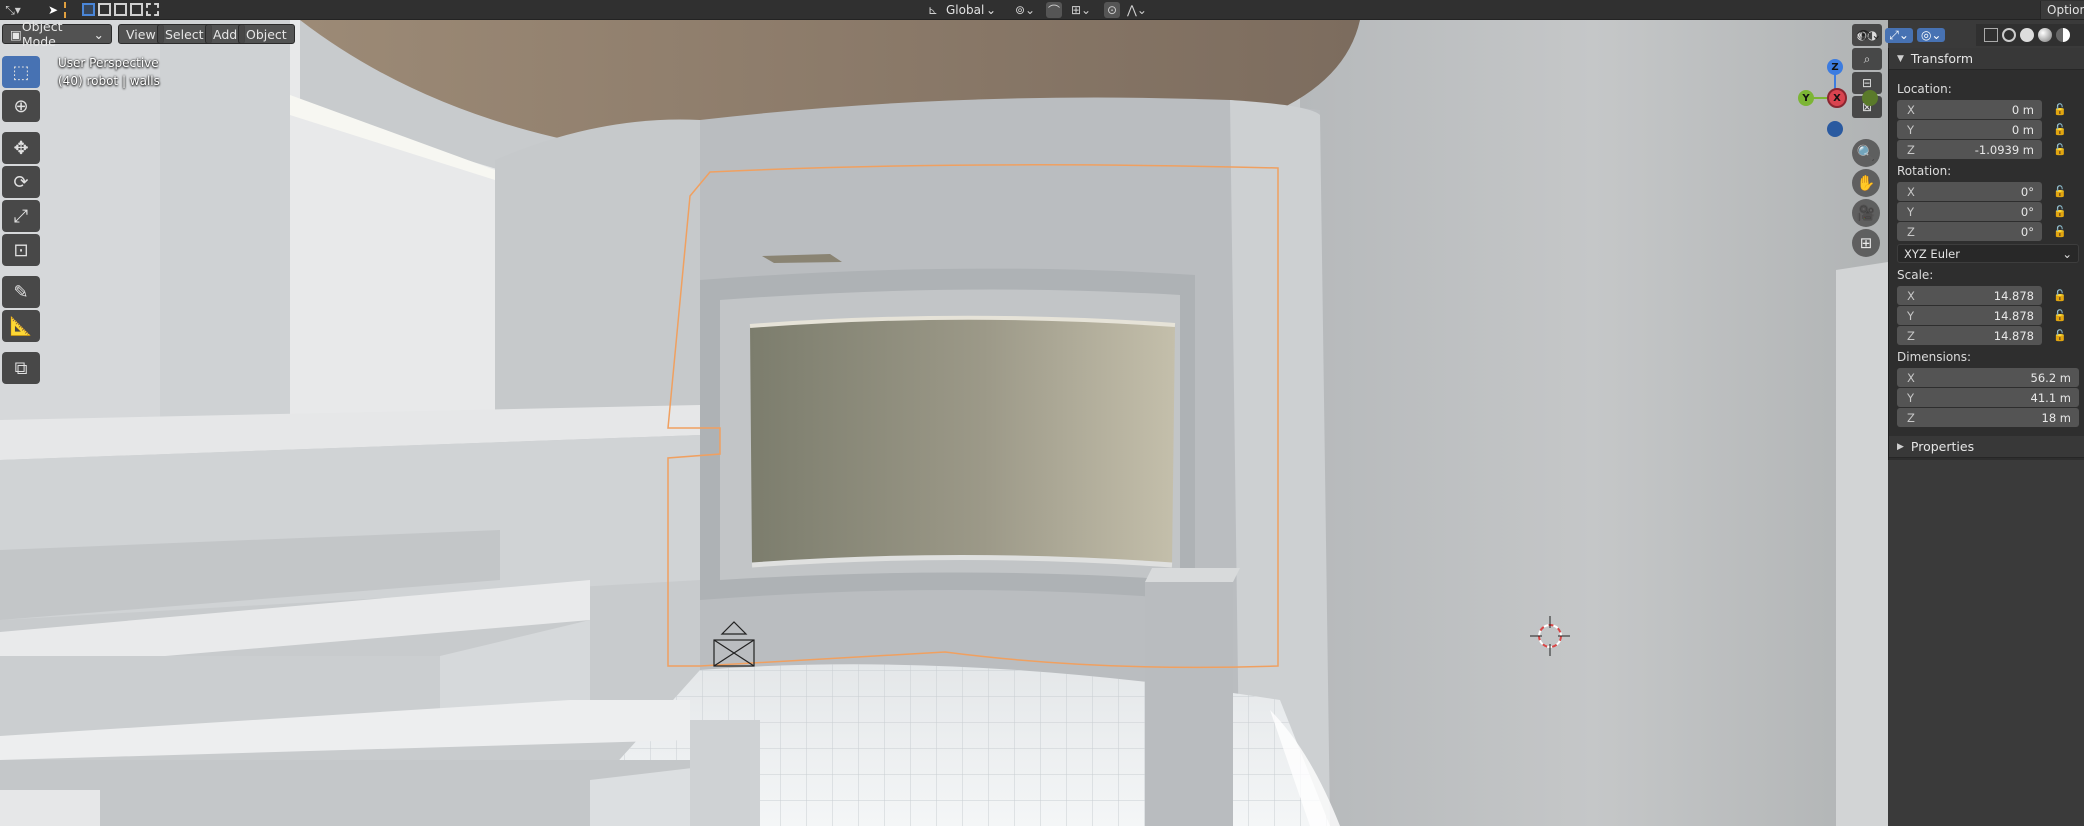  I want to click on expand-down-icon: ▼, so click(1900, 58).